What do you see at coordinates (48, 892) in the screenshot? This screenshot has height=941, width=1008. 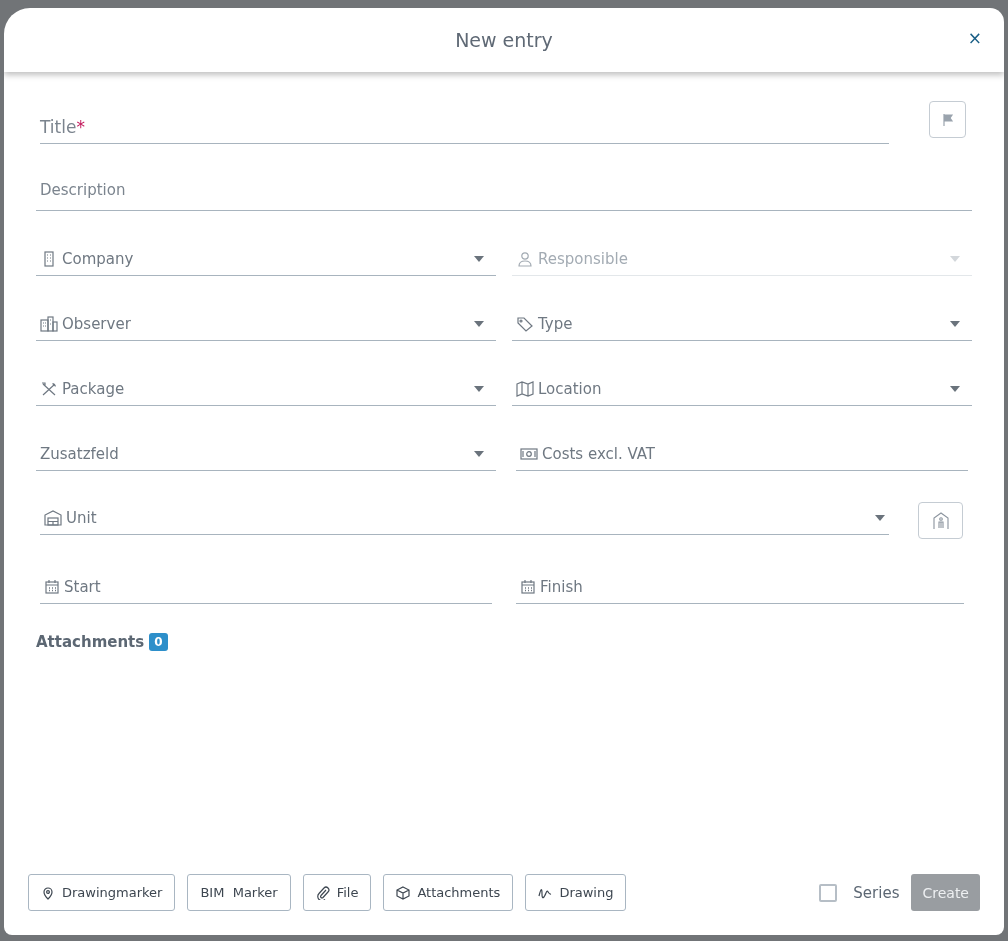 I see `pin-icon` at bounding box center [48, 892].